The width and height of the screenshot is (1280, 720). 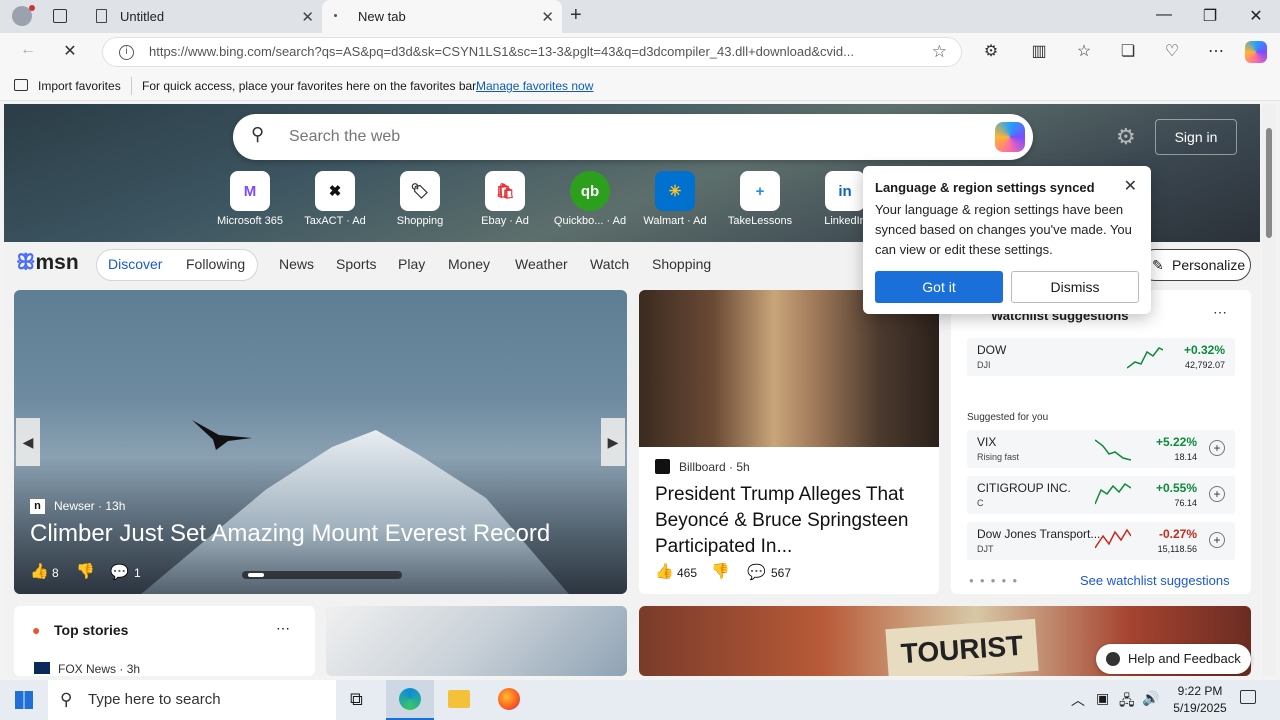 I want to click on tile-label: Quickbo... · Ad, so click(x=590, y=221).